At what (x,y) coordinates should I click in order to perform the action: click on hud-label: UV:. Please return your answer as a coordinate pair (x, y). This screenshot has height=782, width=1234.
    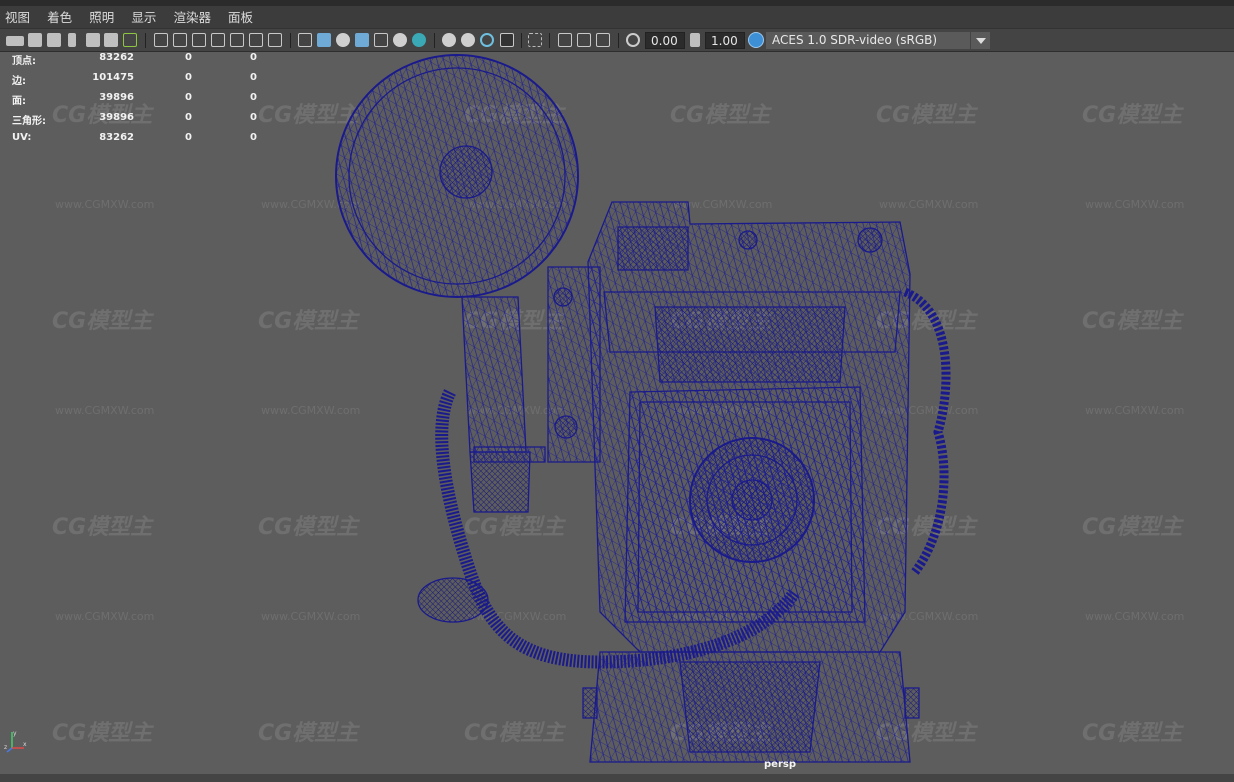
    Looking at the image, I should click on (22, 137).